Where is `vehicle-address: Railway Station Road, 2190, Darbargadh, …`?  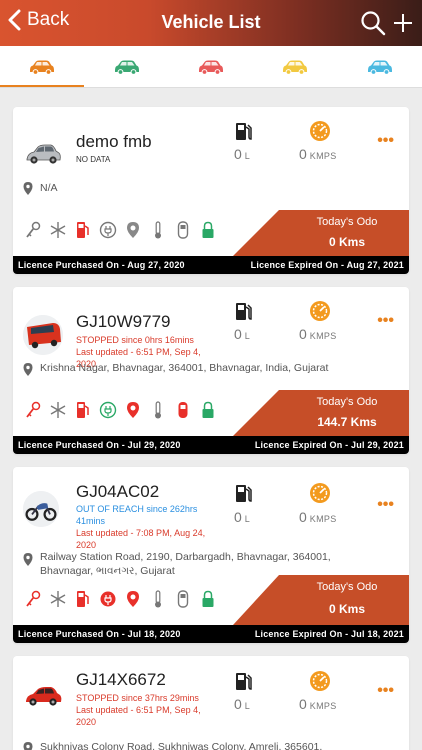 vehicle-address: Railway Station Road, 2190, Darbargadh, … is located at coordinates (185, 564).